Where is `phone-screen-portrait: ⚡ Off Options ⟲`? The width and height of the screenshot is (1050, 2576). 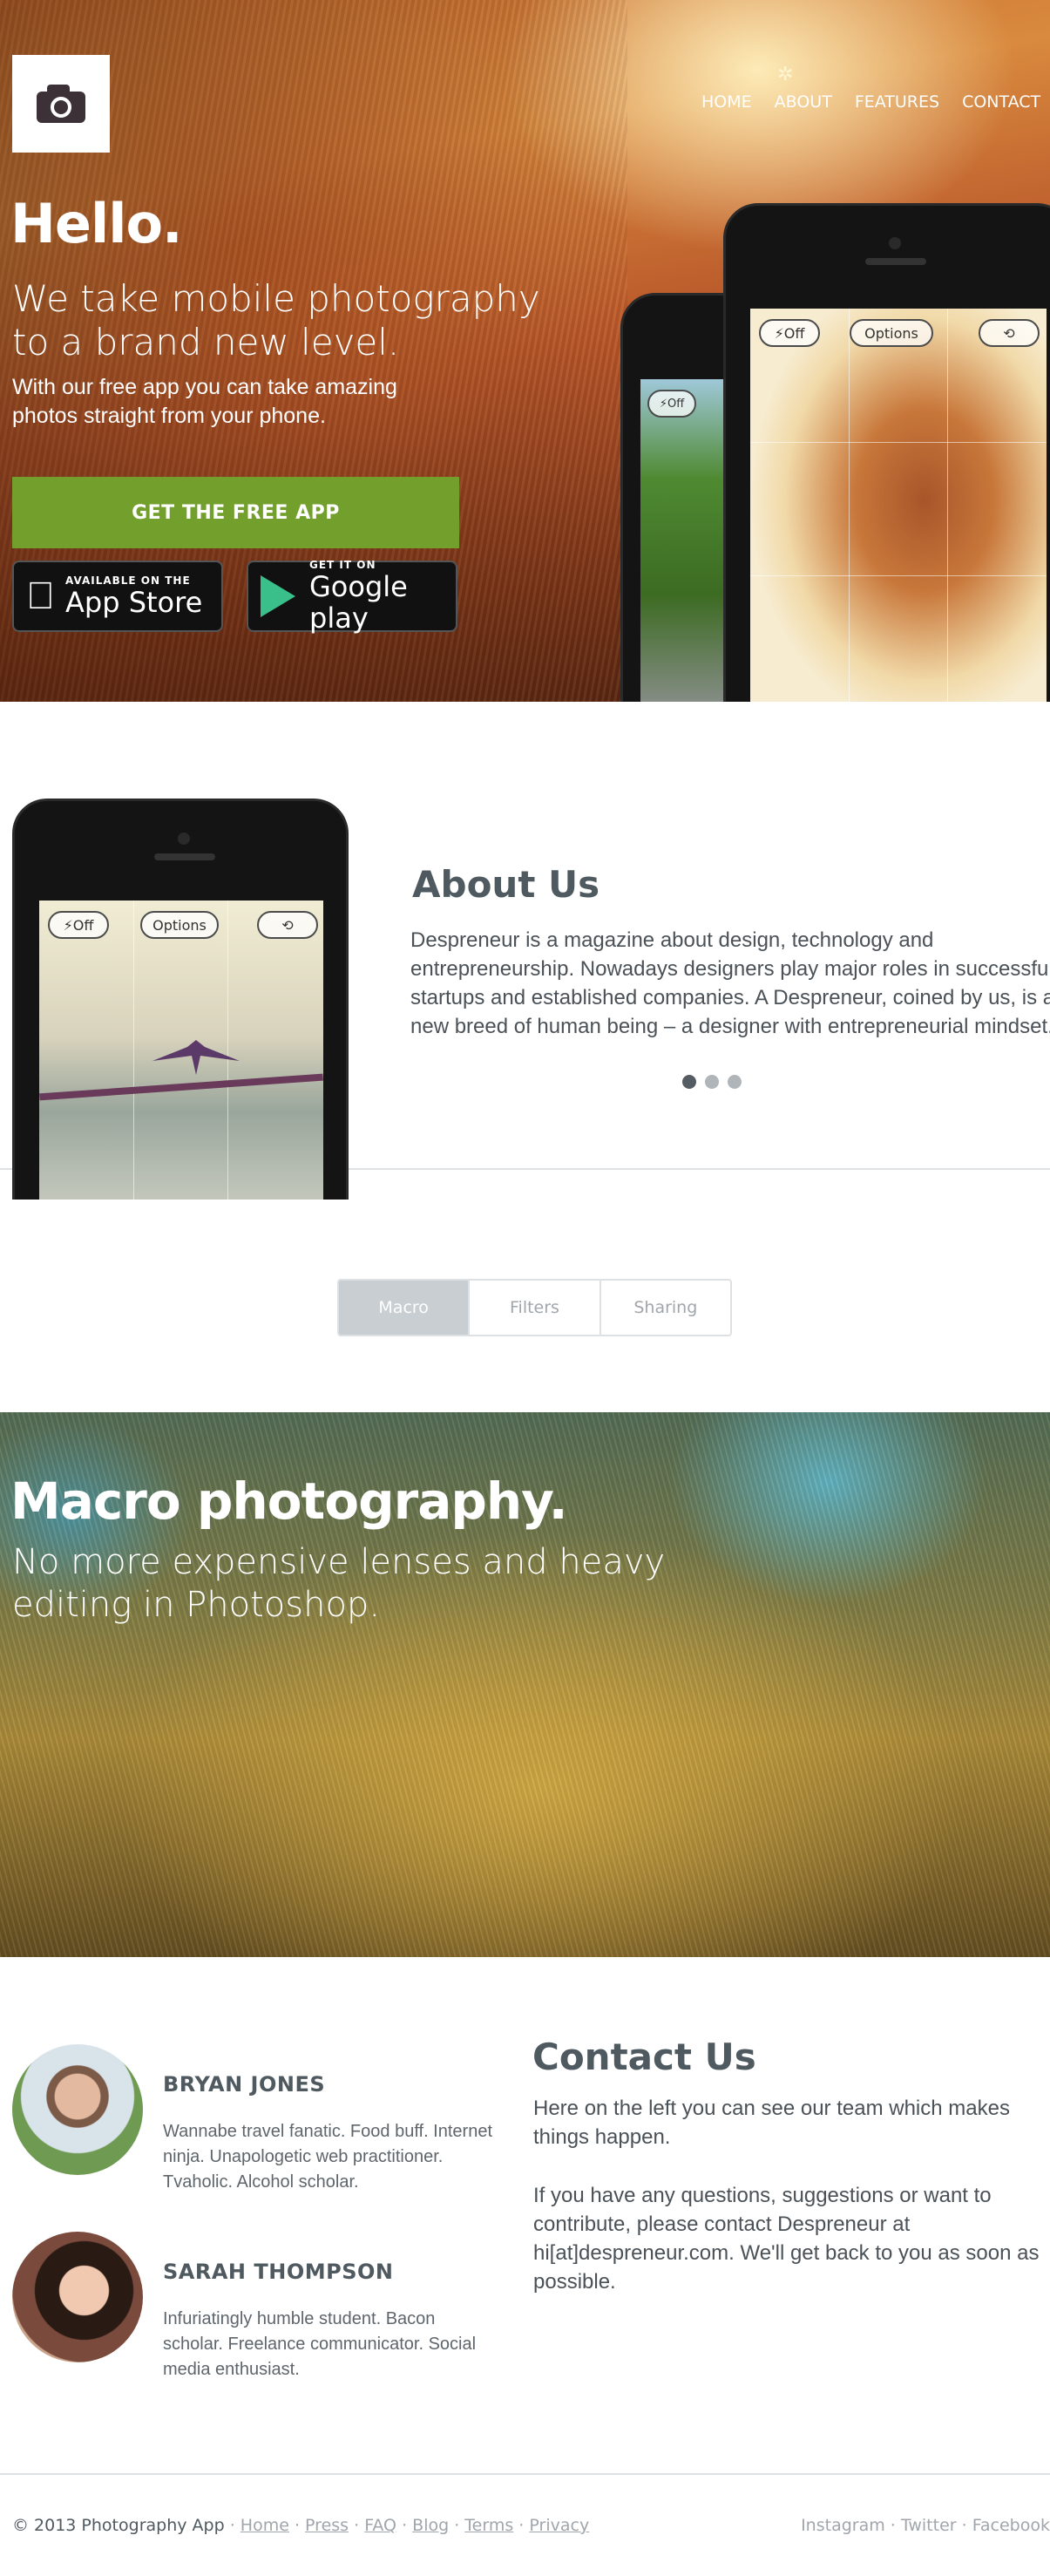
phone-screen-portrait: ⚡ Off Options ⟲ is located at coordinates (898, 506).